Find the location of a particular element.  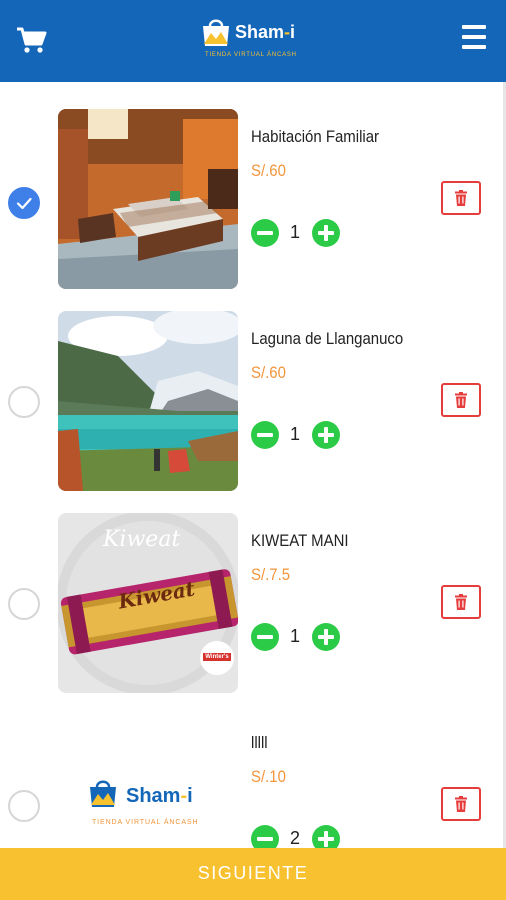

brand-logo: Sham-i TIENDA VIRTUAL ÁNCASH is located at coordinates (257, 39).